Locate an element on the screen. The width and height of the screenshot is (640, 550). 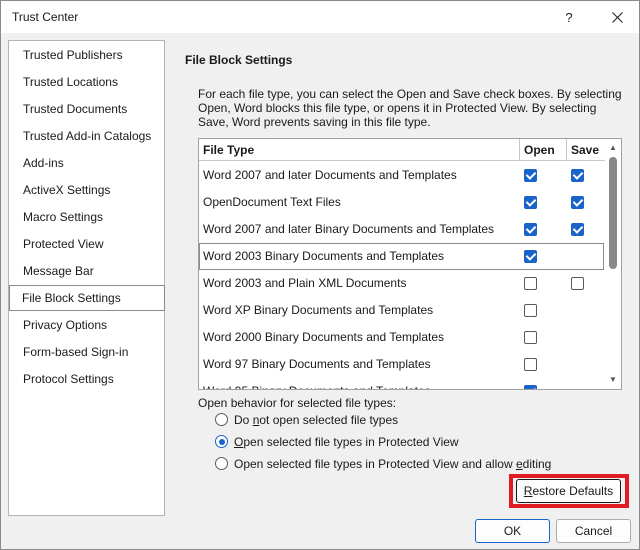
nav-item-form-based-sign-in: Form-based Sign-in is located at coordinates (87, 352).